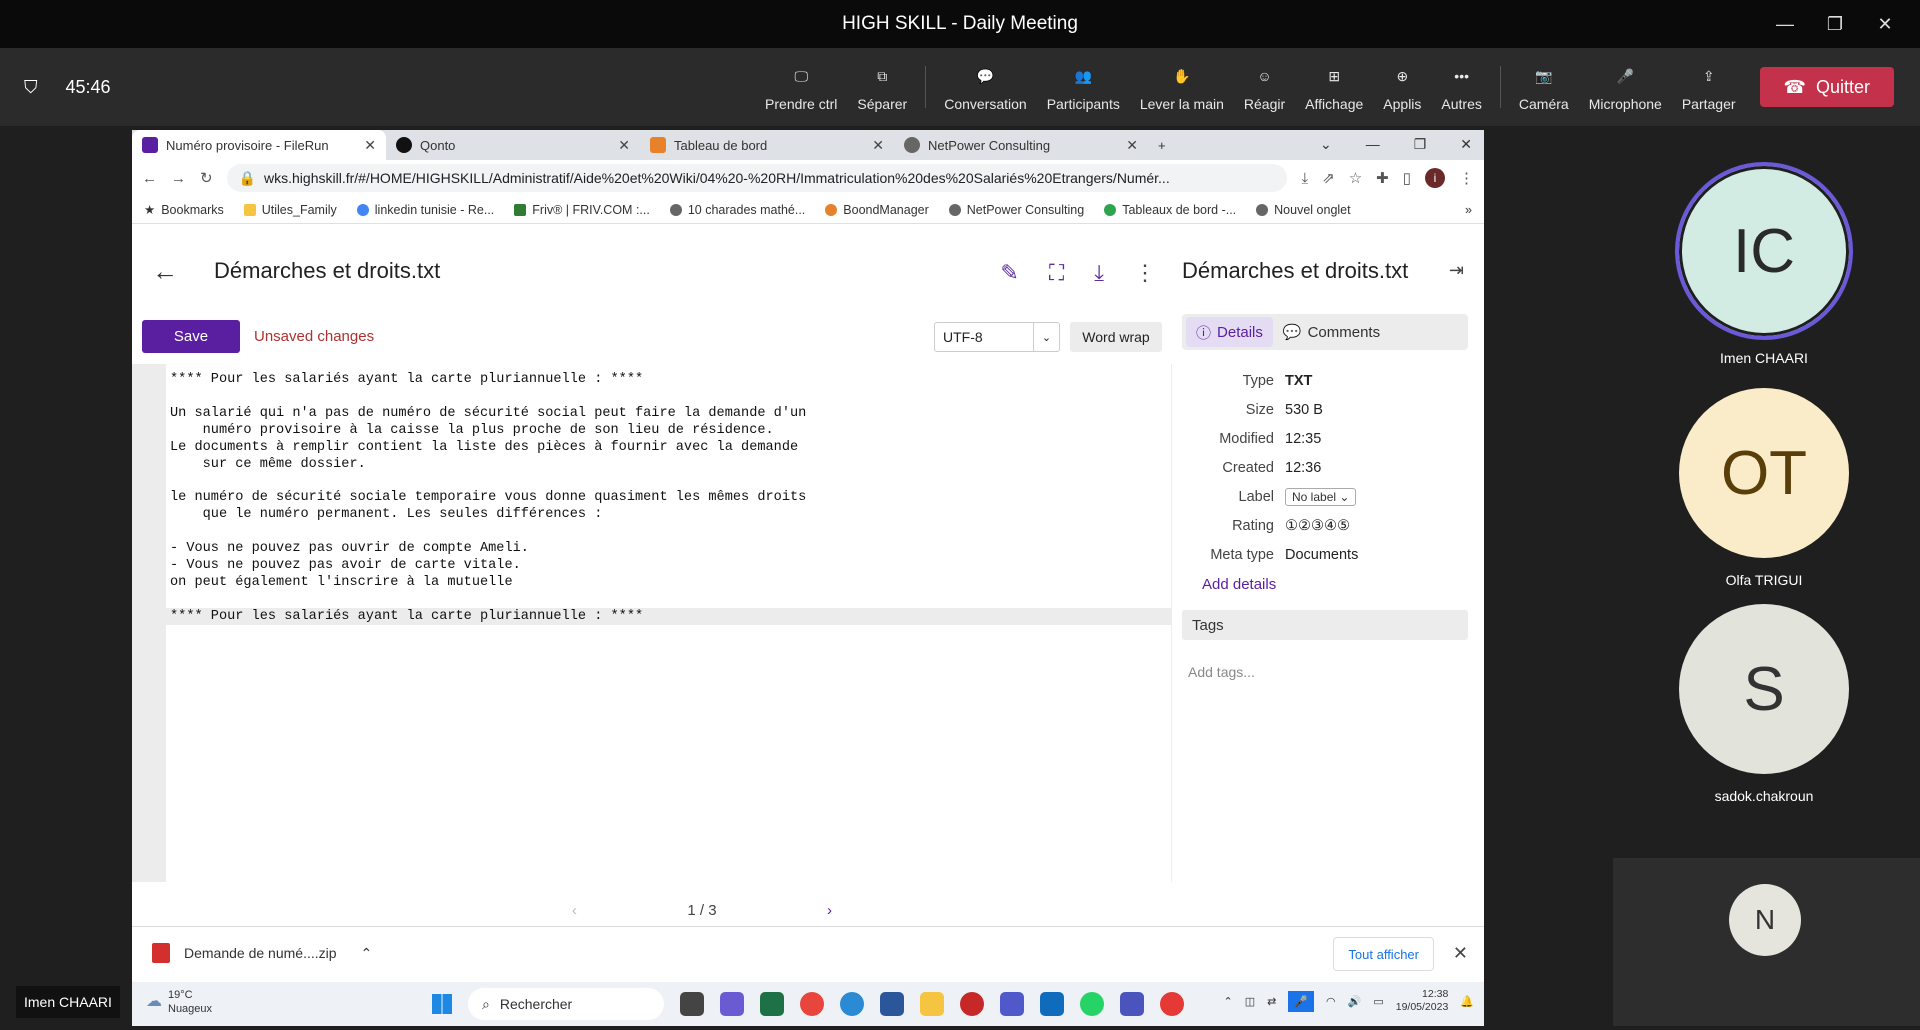 Image resolution: width=1920 pixels, height=1030 pixels. What do you see at coordinates (1056, 273) in the screenshot?
I see `fullscreen-icon: ⛶` at bounding box center [1056, 273].